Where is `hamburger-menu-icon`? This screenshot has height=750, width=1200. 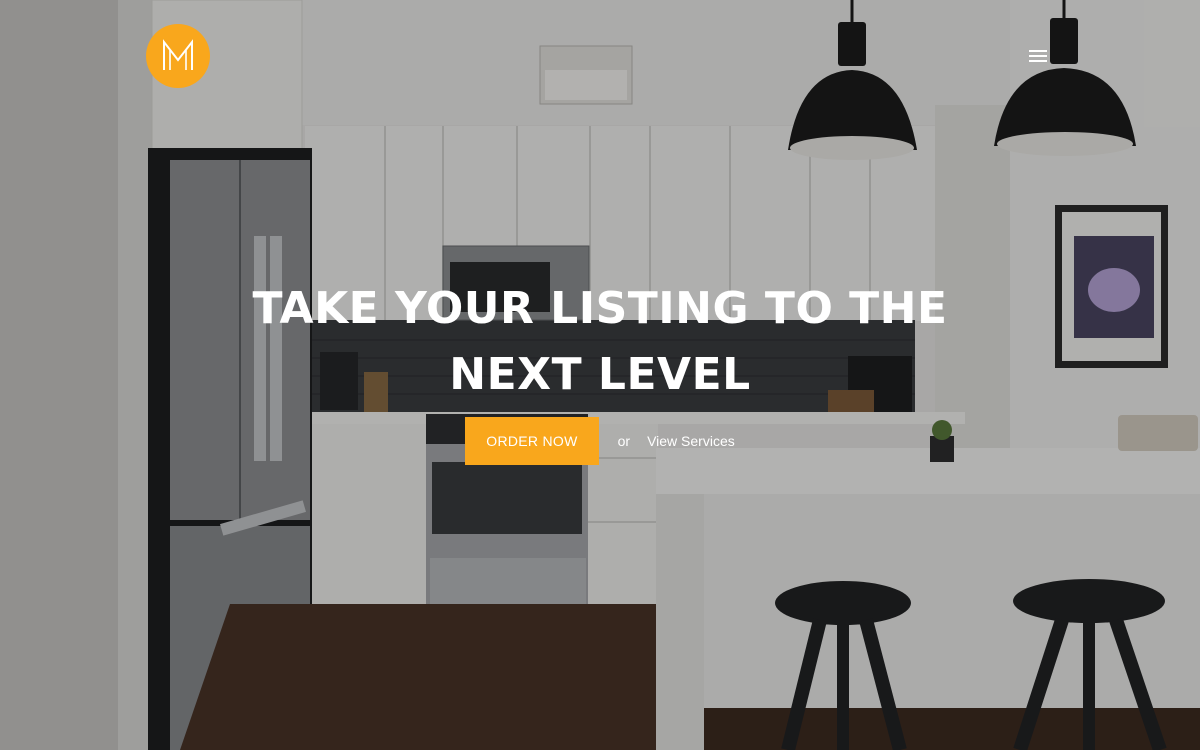
hamburger-menu-icon is located at coordinates (1038, 56).